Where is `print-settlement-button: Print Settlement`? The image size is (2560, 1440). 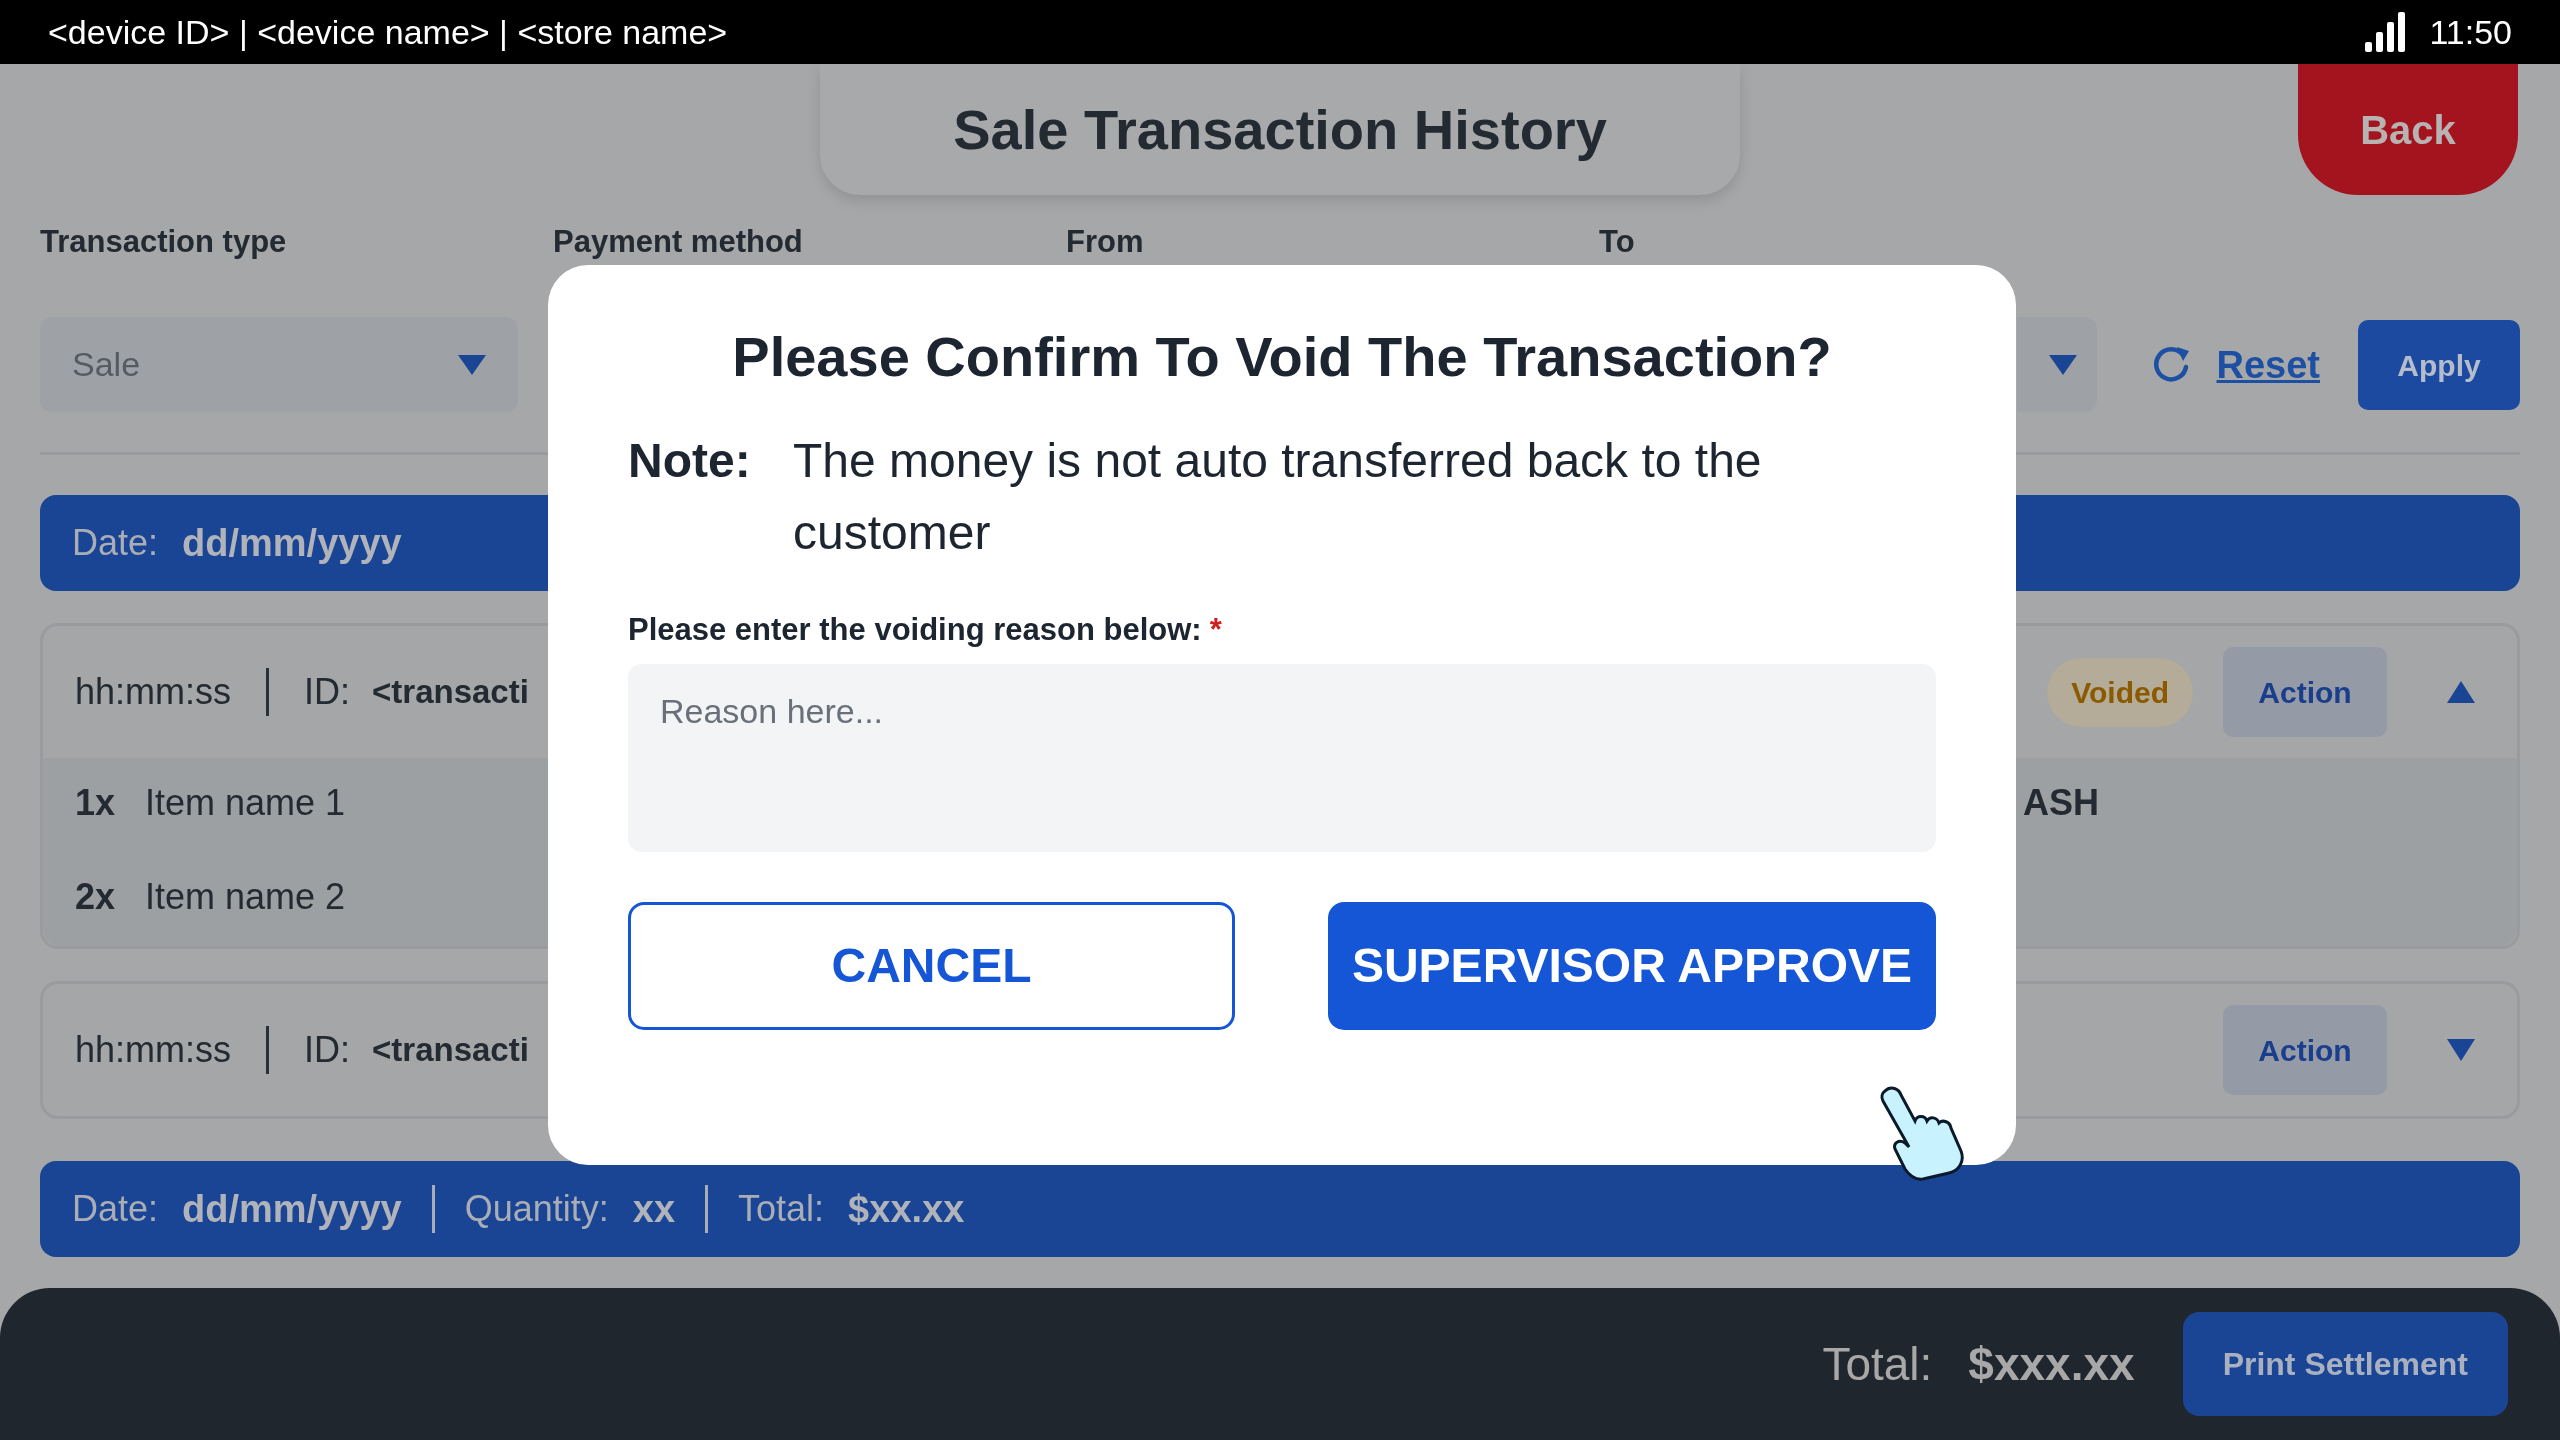
print-settlement-button: Print Settlement is located at coordinates (2345, 1364).